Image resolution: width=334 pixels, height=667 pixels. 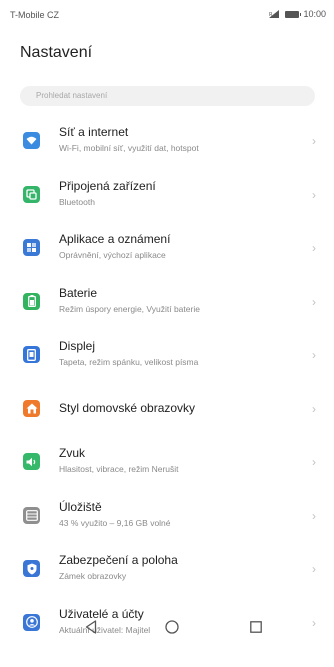 What do you see at coordinates (129, 148) in the screenshot?
I see `settings-item-sub: Wi-Fi, mobilní síť, využití dat, hotspot` at bounding box center [129, 148].